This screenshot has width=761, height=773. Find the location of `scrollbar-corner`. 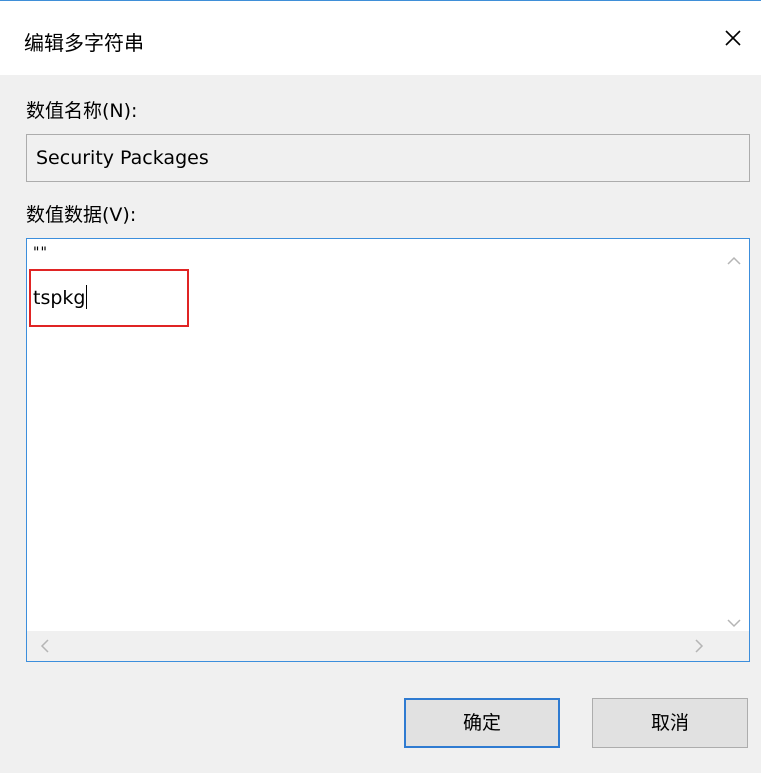

scrollbar-corner is located at coordinates (734, 646).